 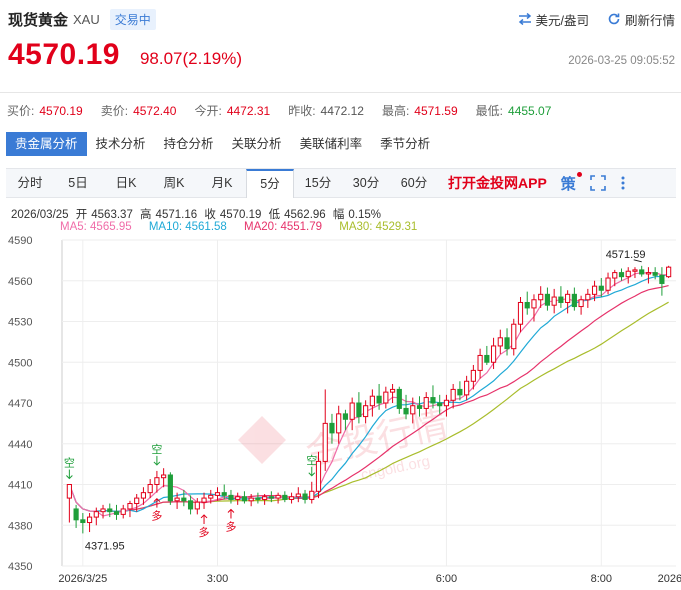 What do you see at coordinates (30, 183) in the screenshot?
I see `period-timeshare: 分时` at bounding box center [30, 183].